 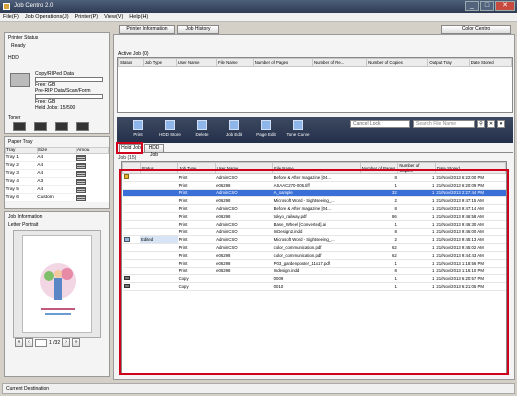 What do you see at coordinates (282, 62) in the screenshot?
I see `active-col-header: Number of Pages` at bounding box center [282, 62].